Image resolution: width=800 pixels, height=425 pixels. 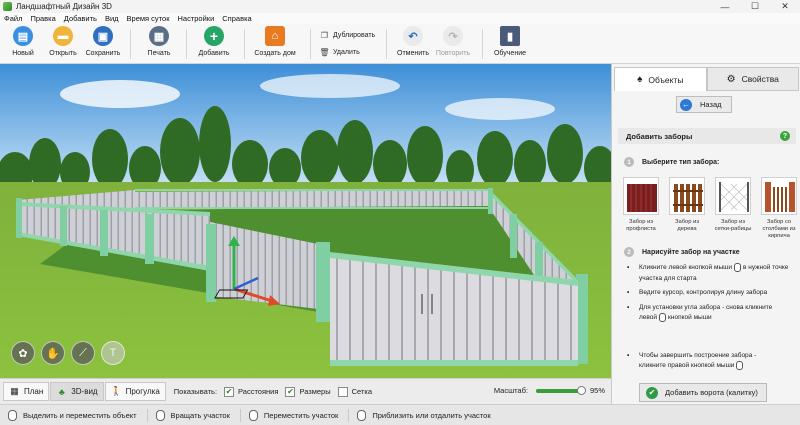 I want to click on print-button: ▦ Печать, so click(x=159, y=41).